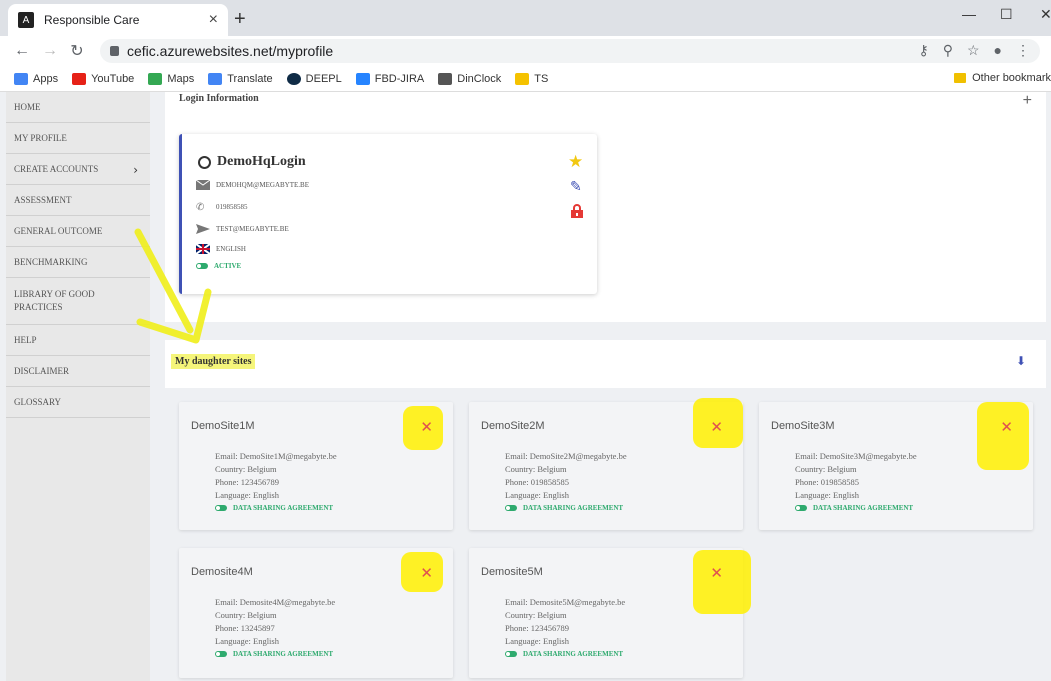 This screenshot has height=681, width=1051. What do you see at coordinates (513, 426) in the screenshot?
I see `site-name: DemoSite2M` at bounding box center [513, 426].